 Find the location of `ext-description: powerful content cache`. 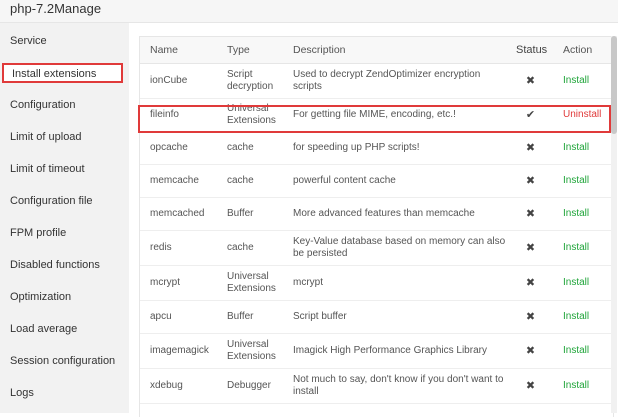

ext-description: powerful content cache is located at coordinates (395, 181).